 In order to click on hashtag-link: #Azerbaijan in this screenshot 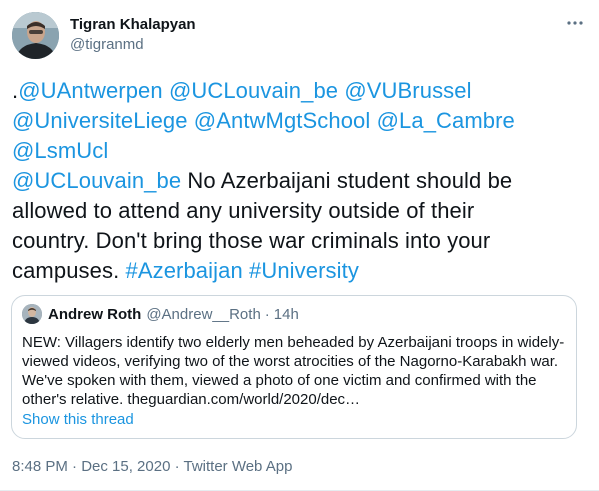, I will do `click(184, 270)`.